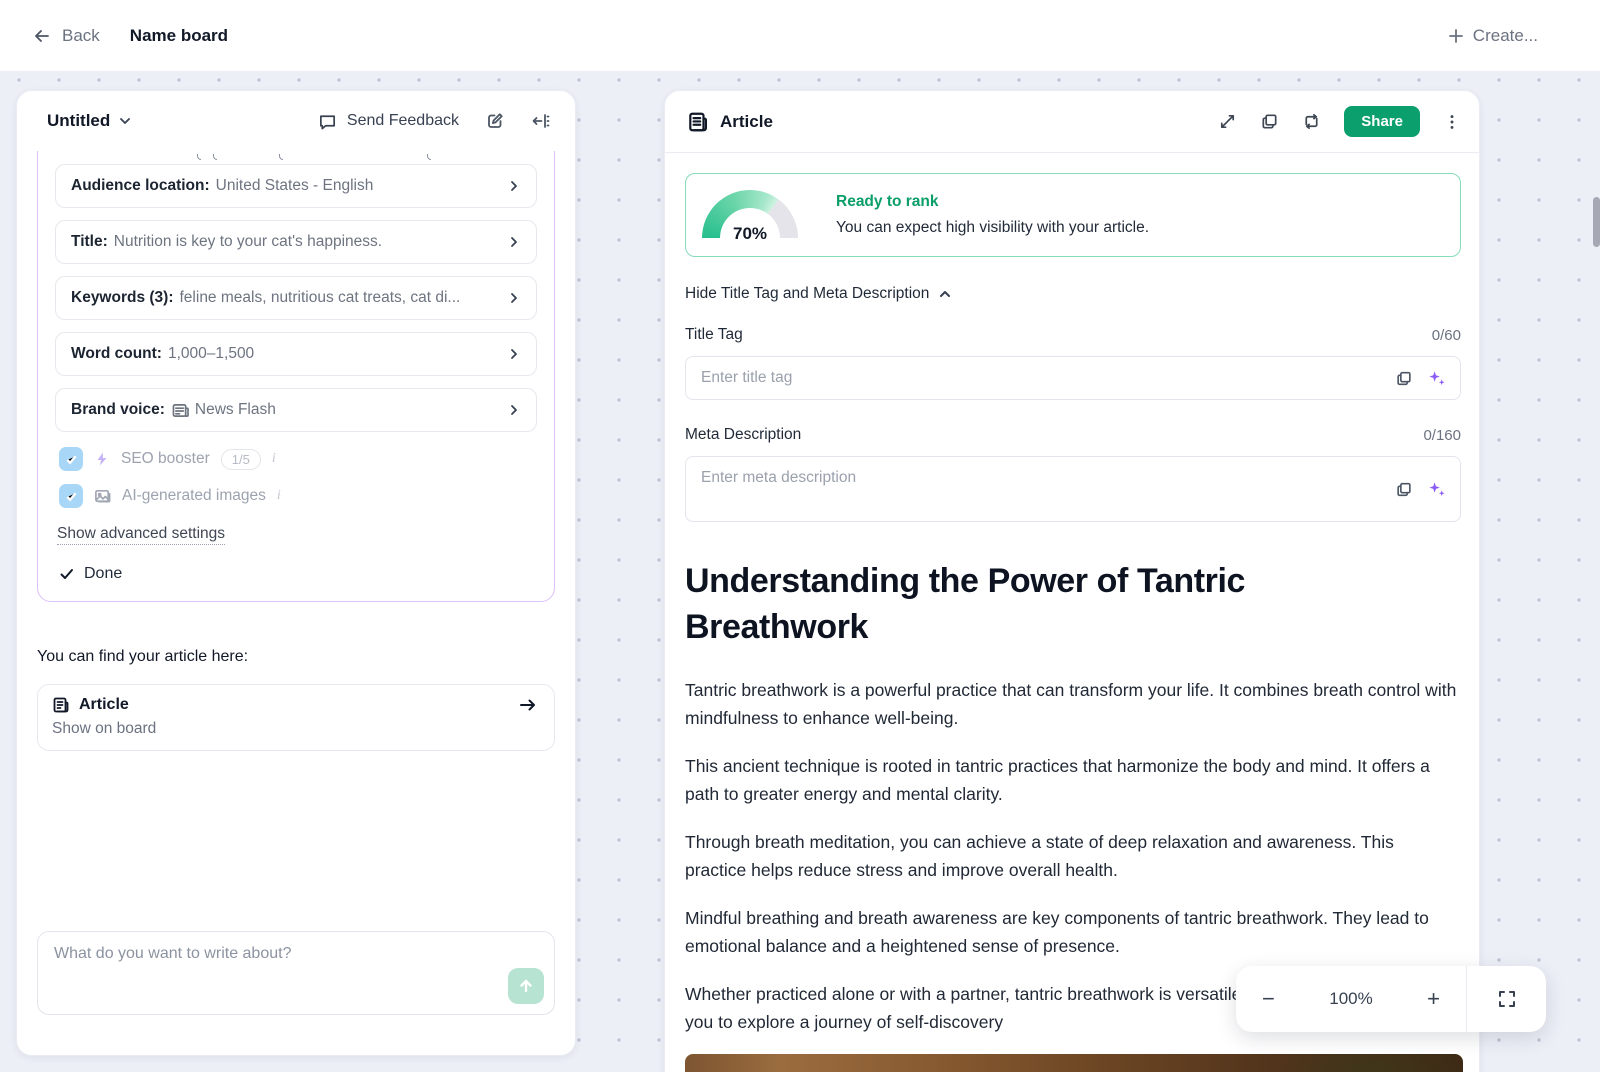 This screenshot has height=1072, width=1600. I want to click on plus-icon, so click(1456, 36).